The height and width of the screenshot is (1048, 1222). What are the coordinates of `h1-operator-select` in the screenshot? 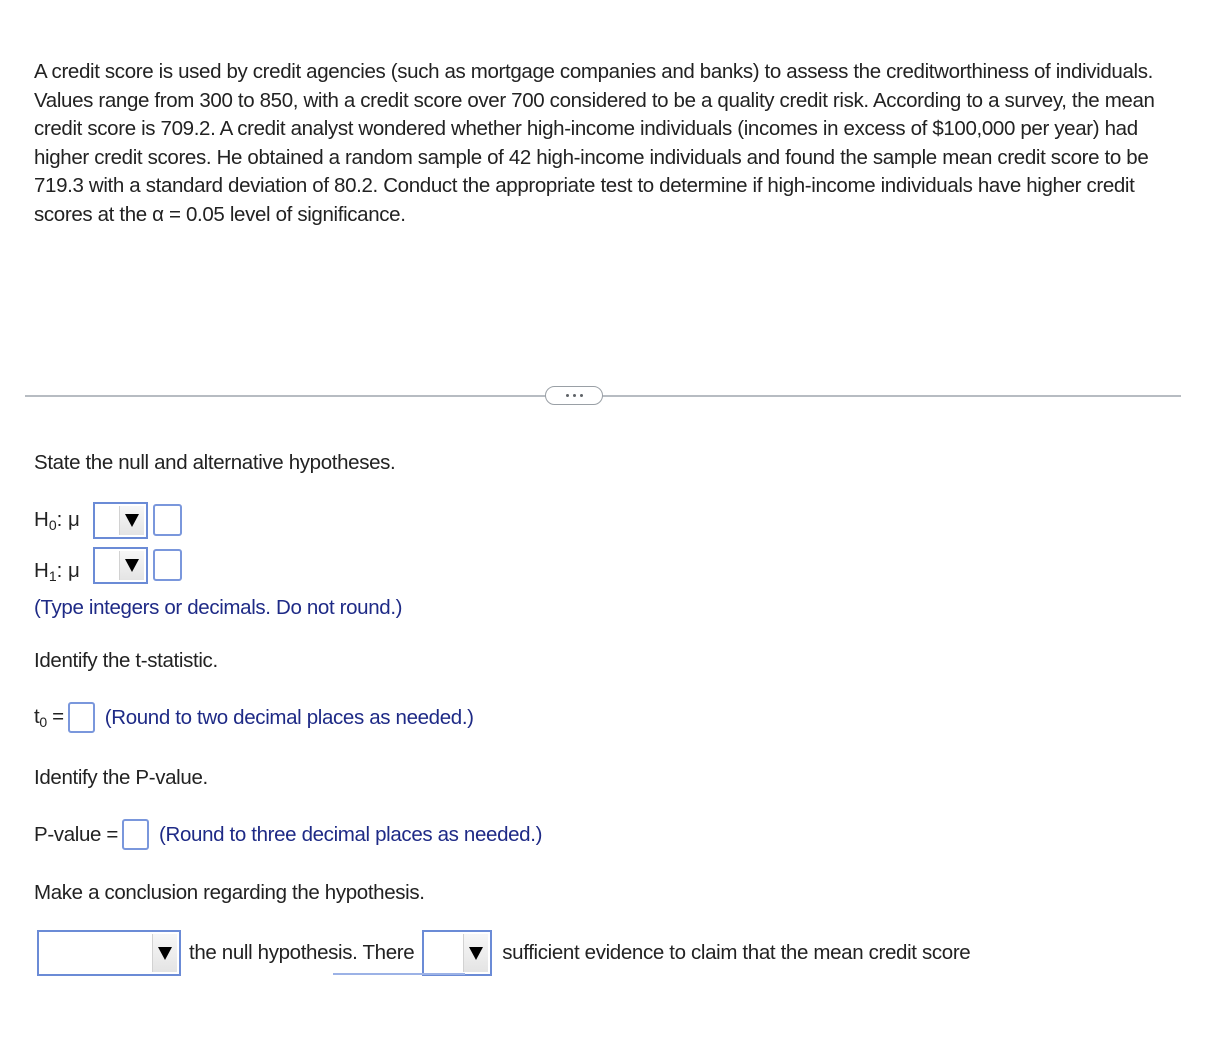 It's located at (120, 565).